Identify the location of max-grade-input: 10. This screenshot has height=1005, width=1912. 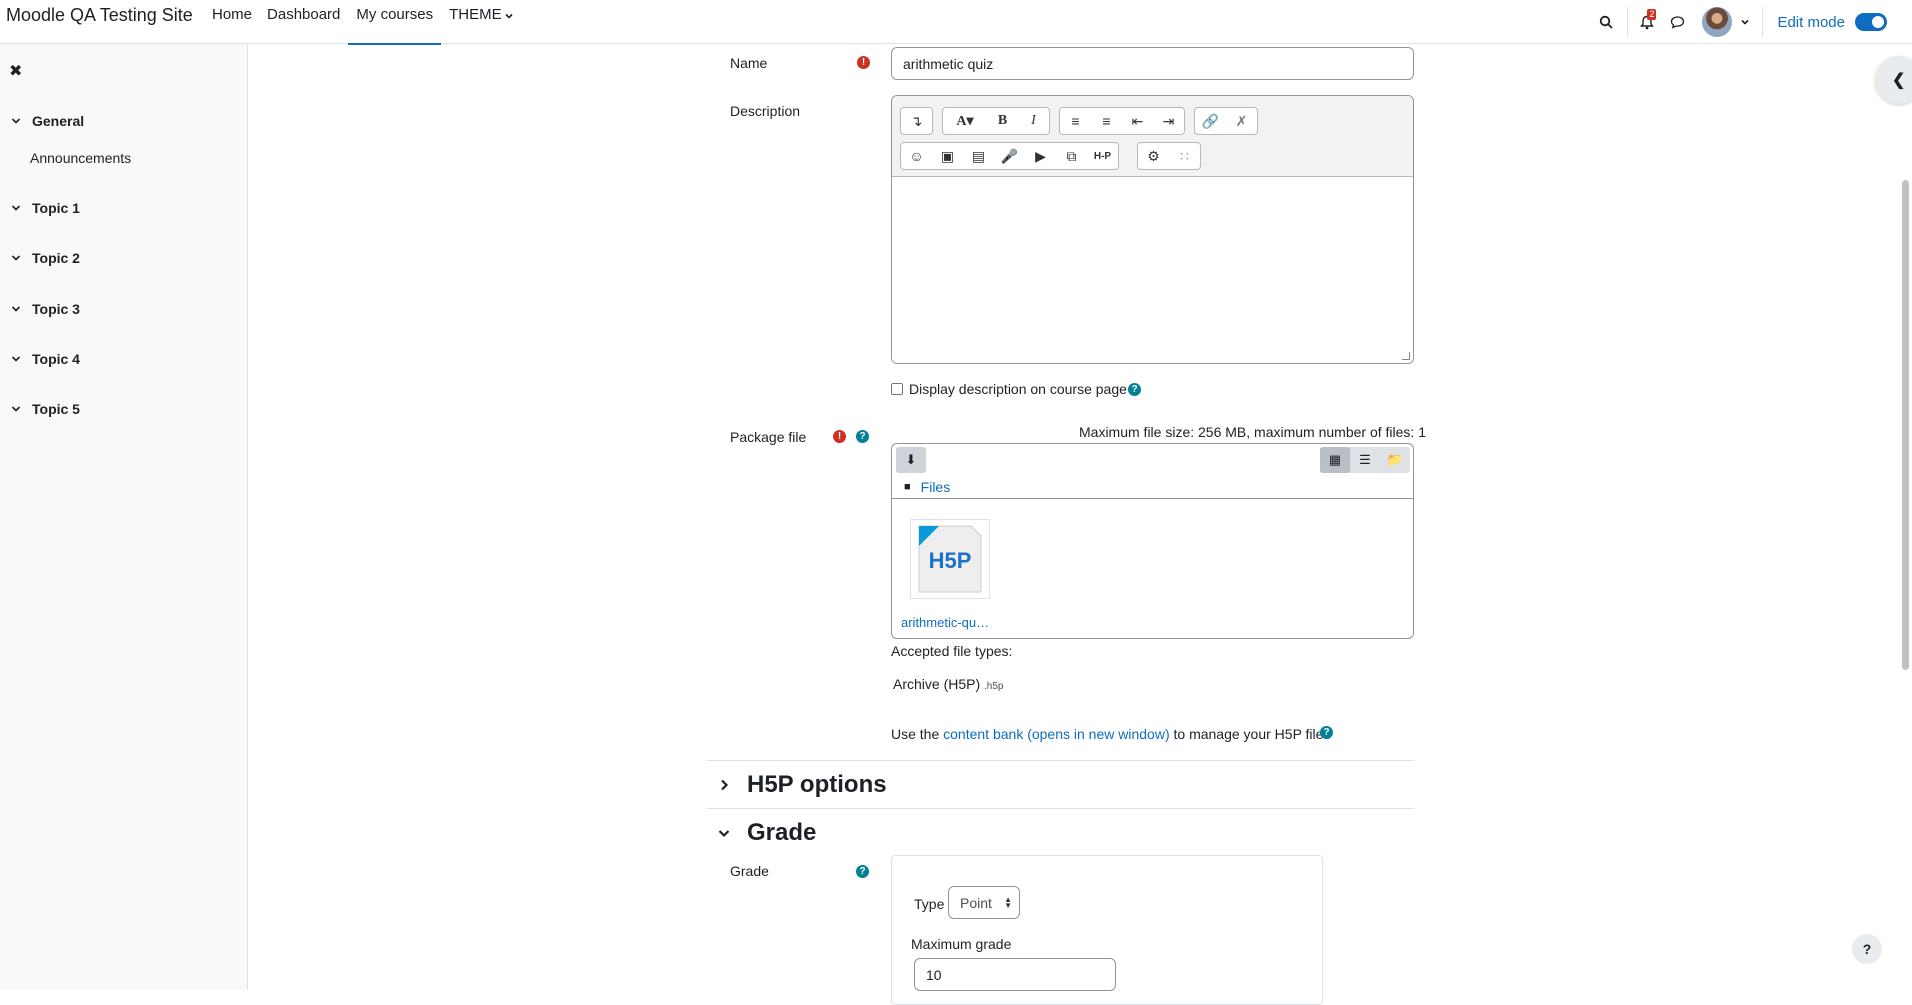
(1015, 974).